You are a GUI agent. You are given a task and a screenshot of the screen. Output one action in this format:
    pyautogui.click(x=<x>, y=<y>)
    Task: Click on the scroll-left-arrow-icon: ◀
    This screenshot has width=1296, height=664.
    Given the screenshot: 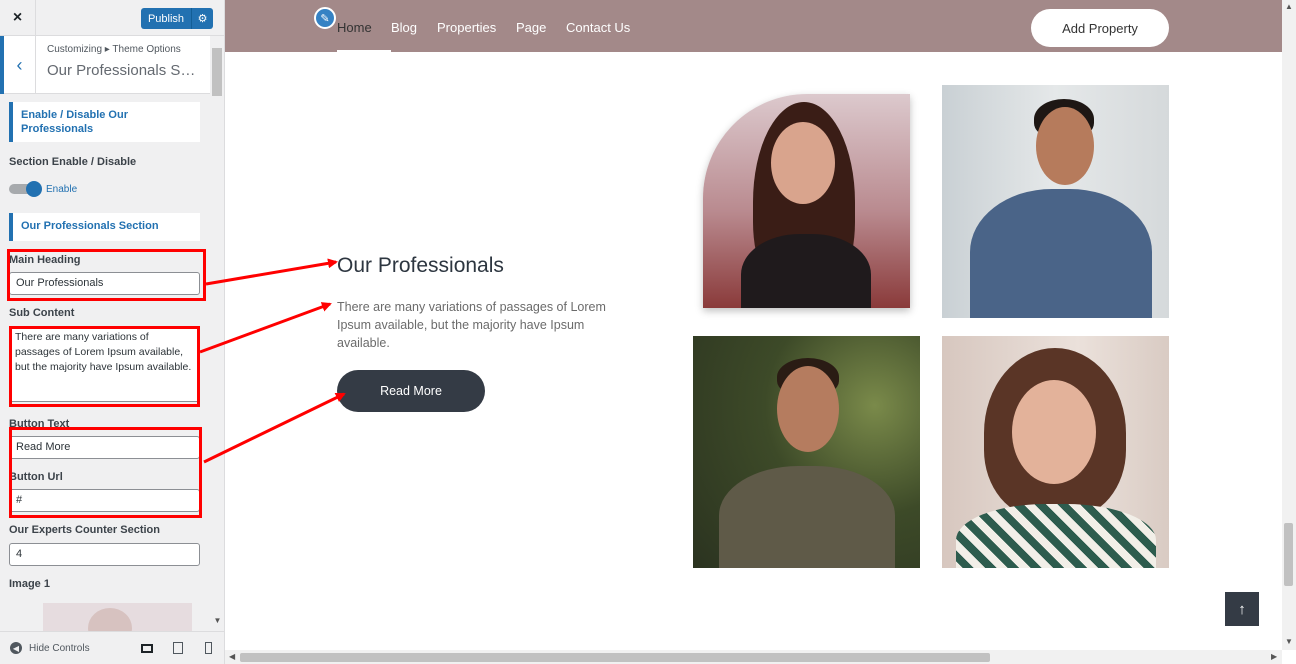 What is the action you would take?
    pyautogui.click(x=232, y=656)
    